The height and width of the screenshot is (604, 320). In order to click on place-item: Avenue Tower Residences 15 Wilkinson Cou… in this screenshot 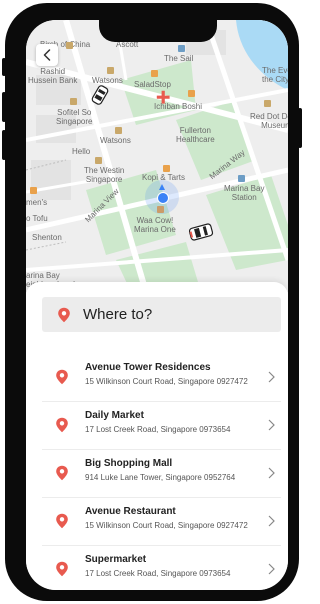, I will do `click(161, 377)`.